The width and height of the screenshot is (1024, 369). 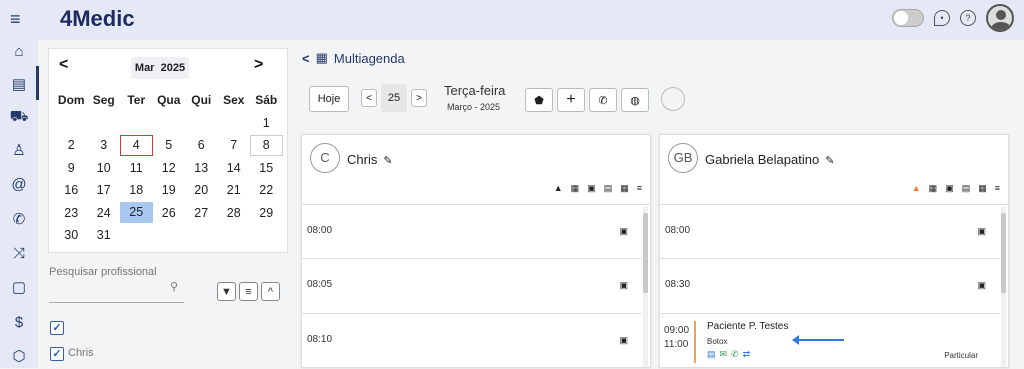 What do you see at coordinates (19, 356) in the screenshot?
I see `cube-icon: ⬡` at bounding box center [19, 356].